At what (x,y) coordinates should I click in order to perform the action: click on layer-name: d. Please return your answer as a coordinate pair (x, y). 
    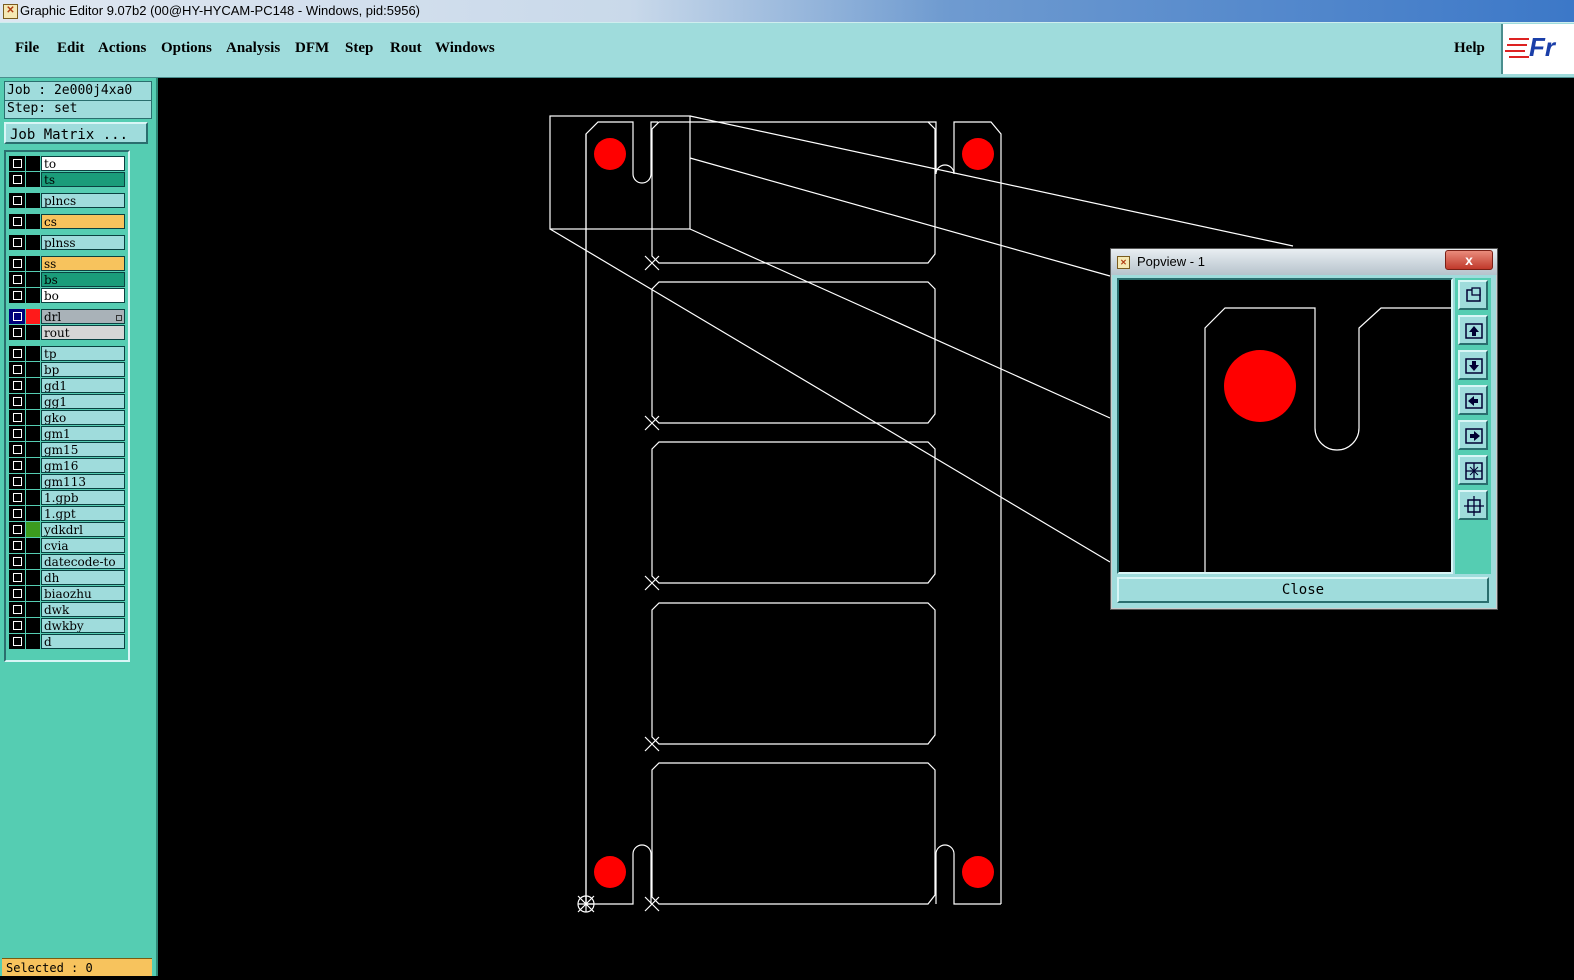
    Looking at the image, I should click on (83, 641).